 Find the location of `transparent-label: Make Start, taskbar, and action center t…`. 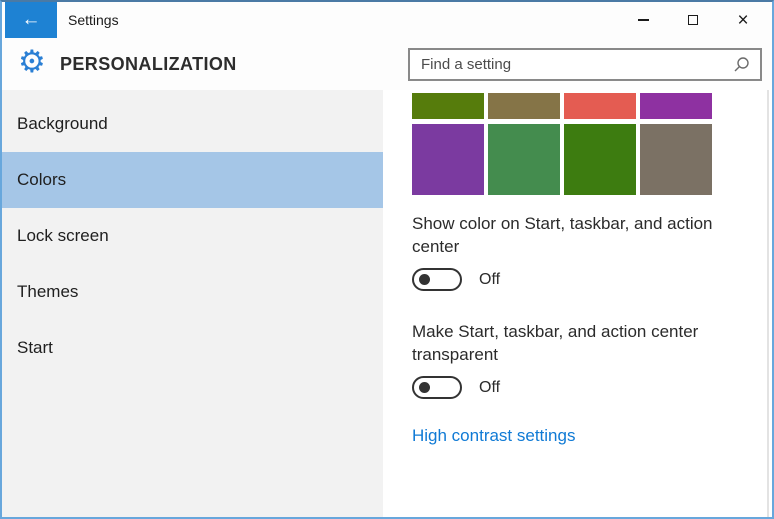

transparent-label: Make Start, taskbar, and action center t… is located at coordinates (555, 343).